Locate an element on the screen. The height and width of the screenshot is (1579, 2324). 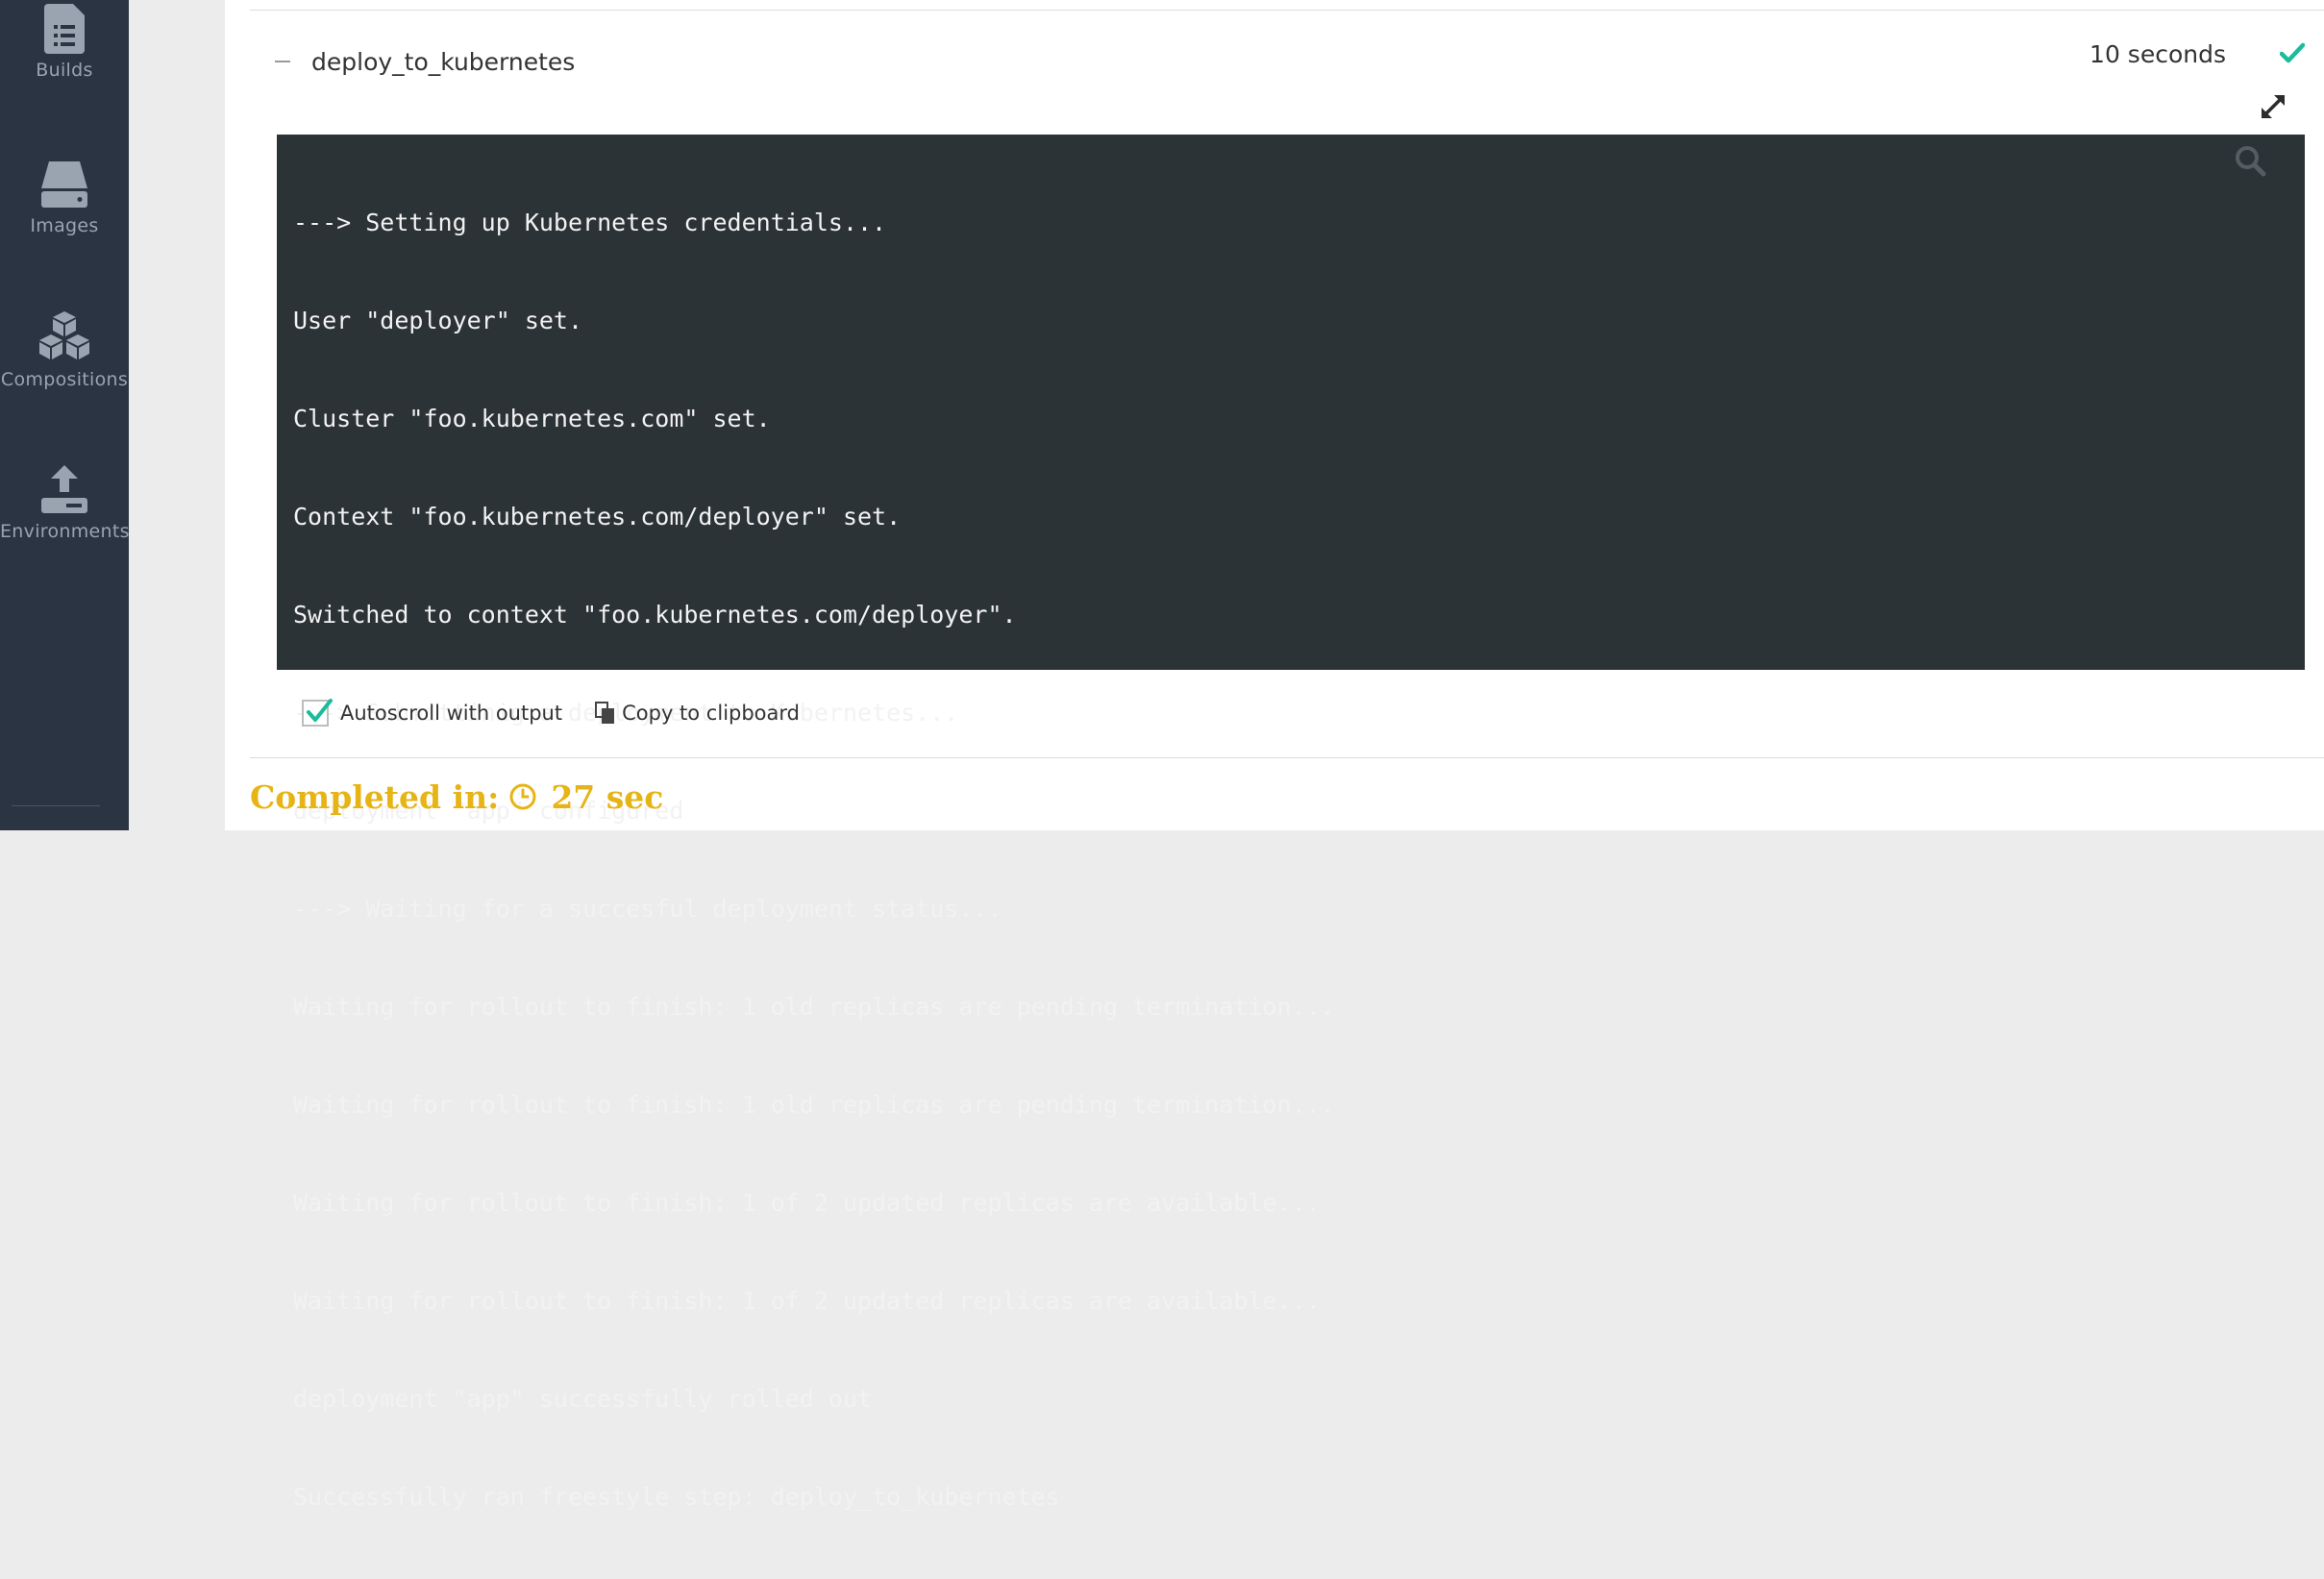
step-name: deploy_to_kubernetes is located at coordinates (443, 62).